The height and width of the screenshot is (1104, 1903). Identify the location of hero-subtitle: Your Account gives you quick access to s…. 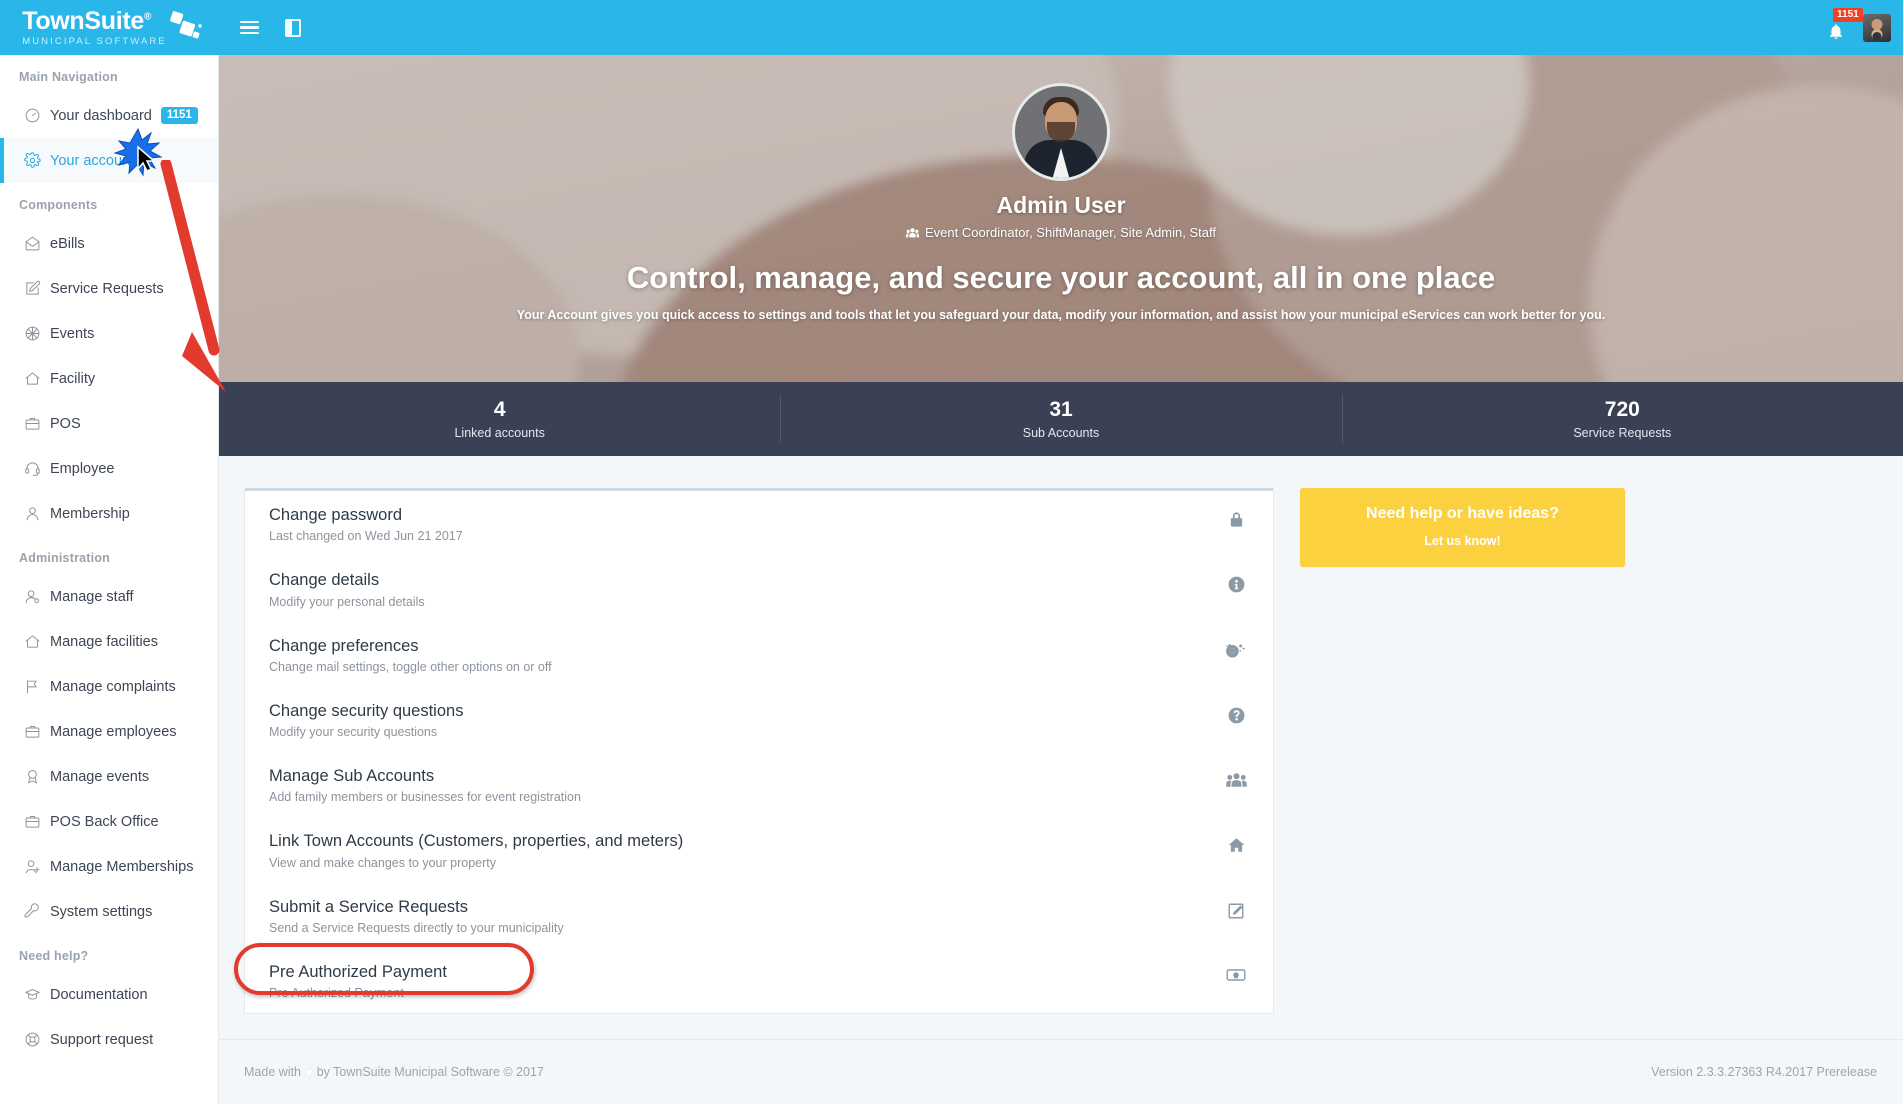
(1061, 315).